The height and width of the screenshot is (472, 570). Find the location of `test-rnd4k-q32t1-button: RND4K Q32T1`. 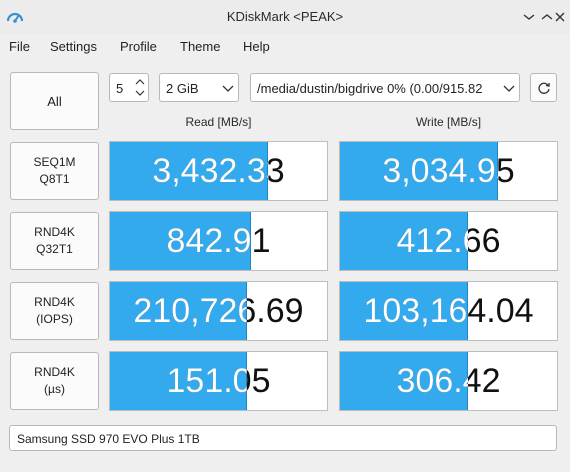

test-rnd4k-q32t1-button: RND4K Q32T1 is located at coordinates (54, 241).